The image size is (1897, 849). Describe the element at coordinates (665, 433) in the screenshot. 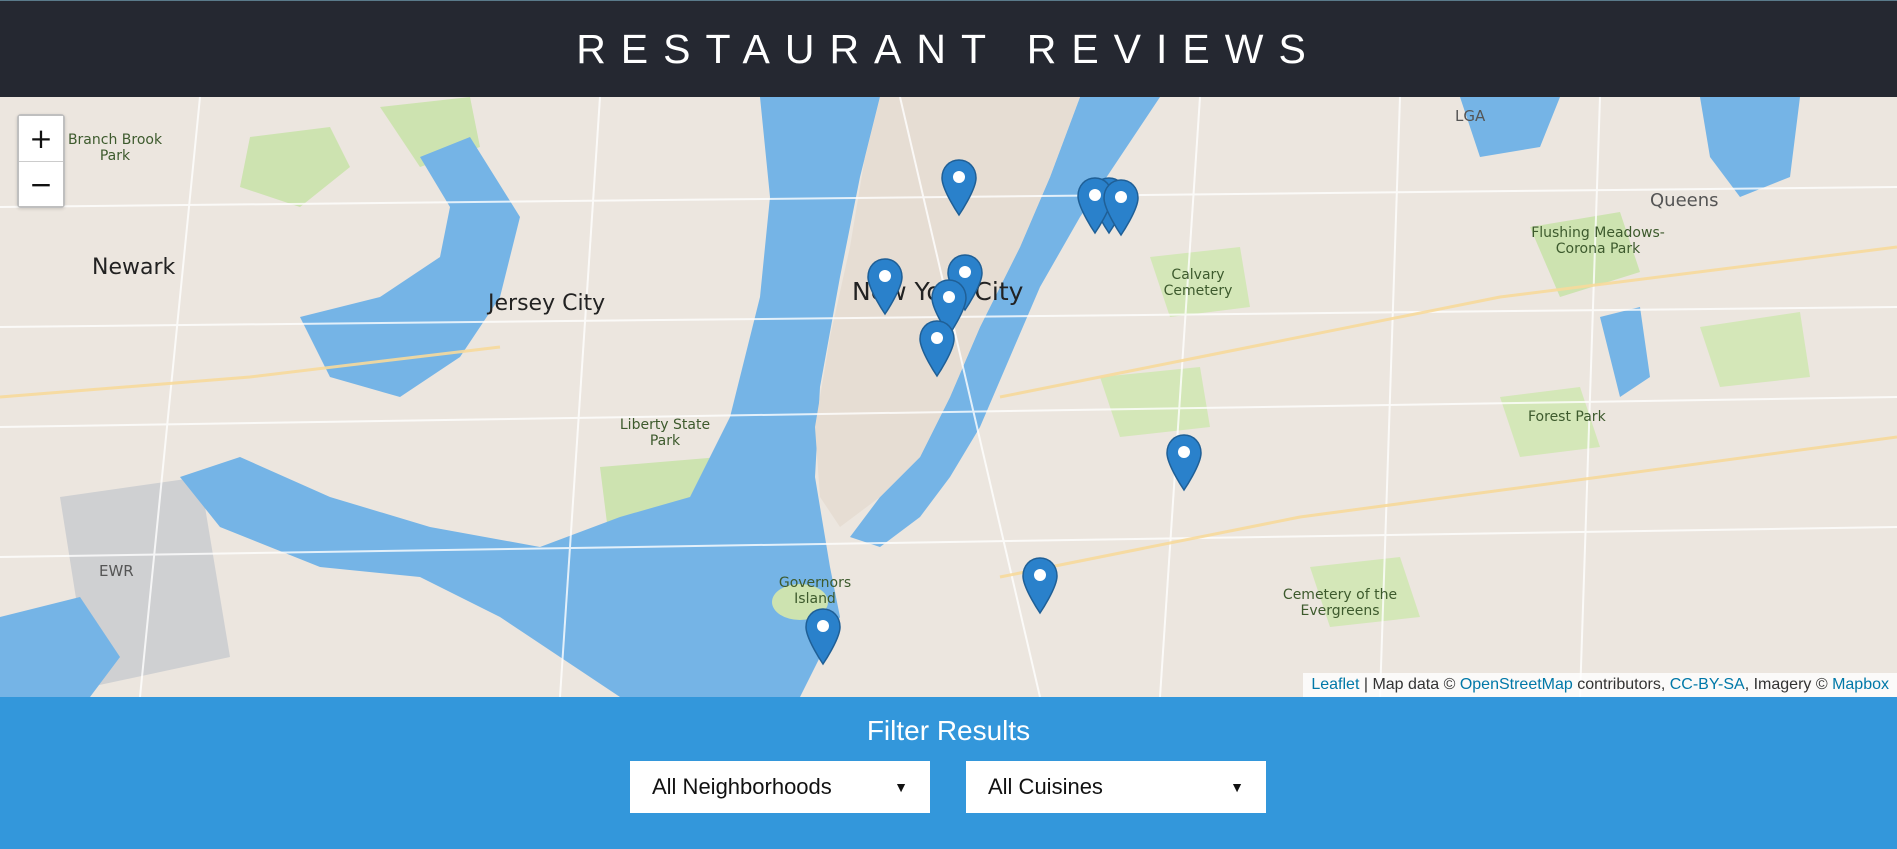

I see `place-label-liberty-state-park: Liberty State Park` at that location.